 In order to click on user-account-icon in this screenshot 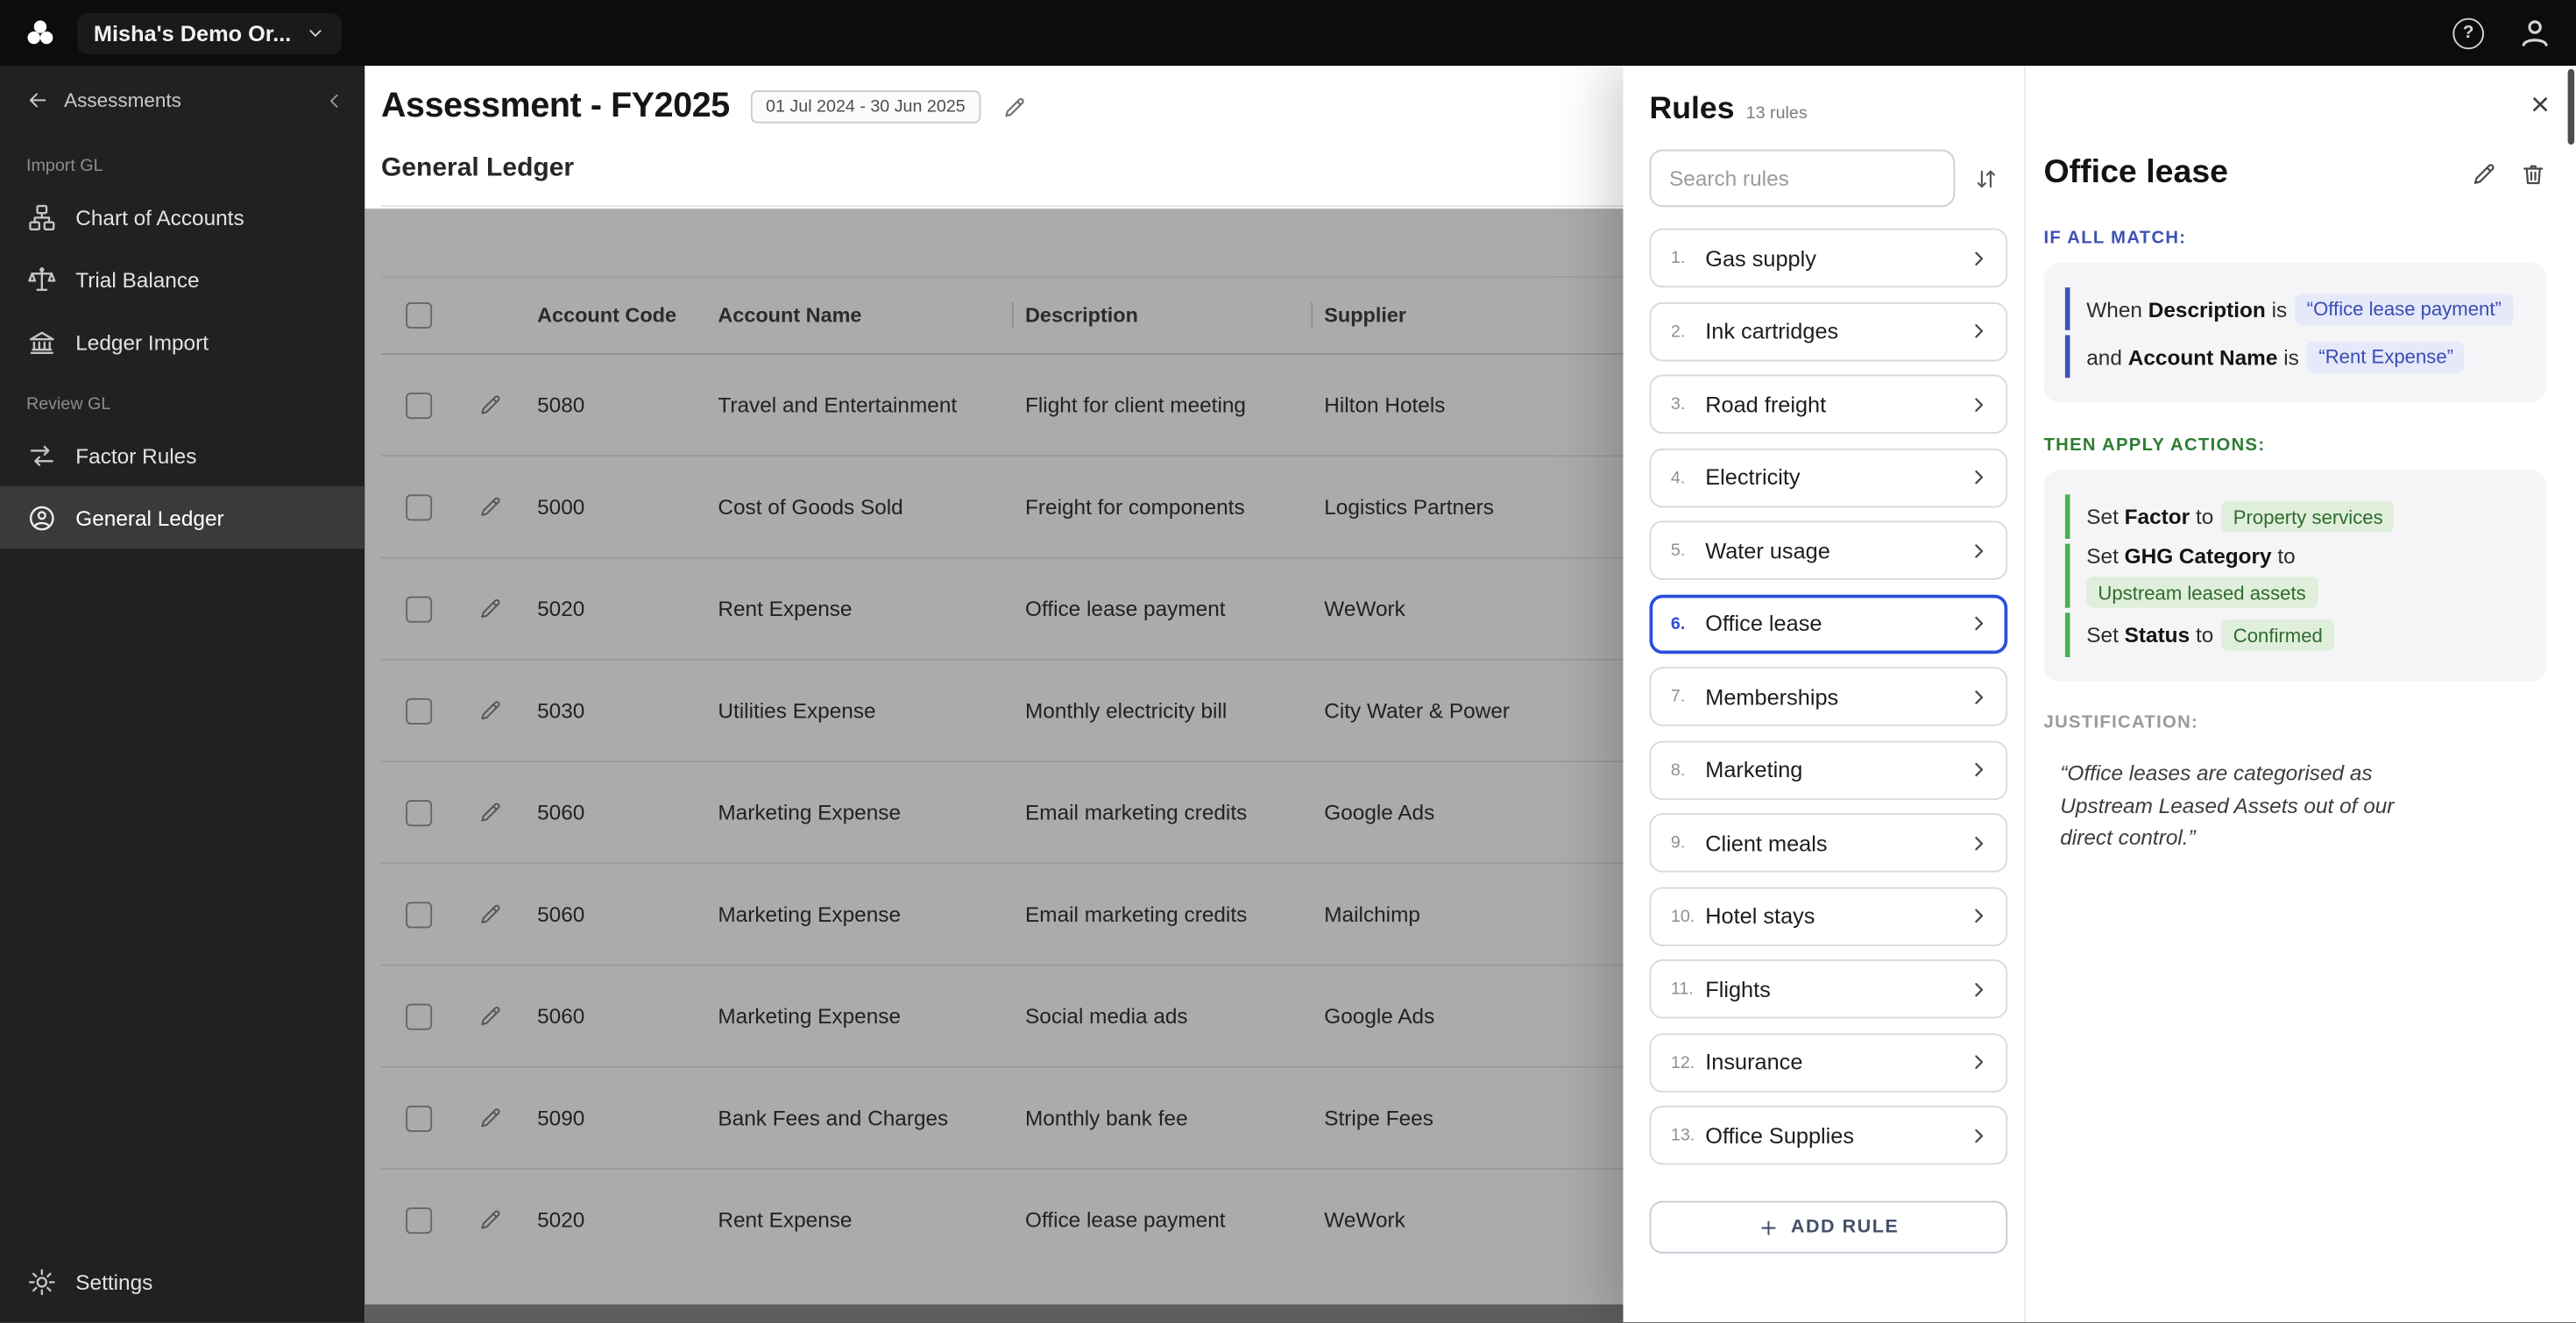, I will do `click(2535, 33)`.